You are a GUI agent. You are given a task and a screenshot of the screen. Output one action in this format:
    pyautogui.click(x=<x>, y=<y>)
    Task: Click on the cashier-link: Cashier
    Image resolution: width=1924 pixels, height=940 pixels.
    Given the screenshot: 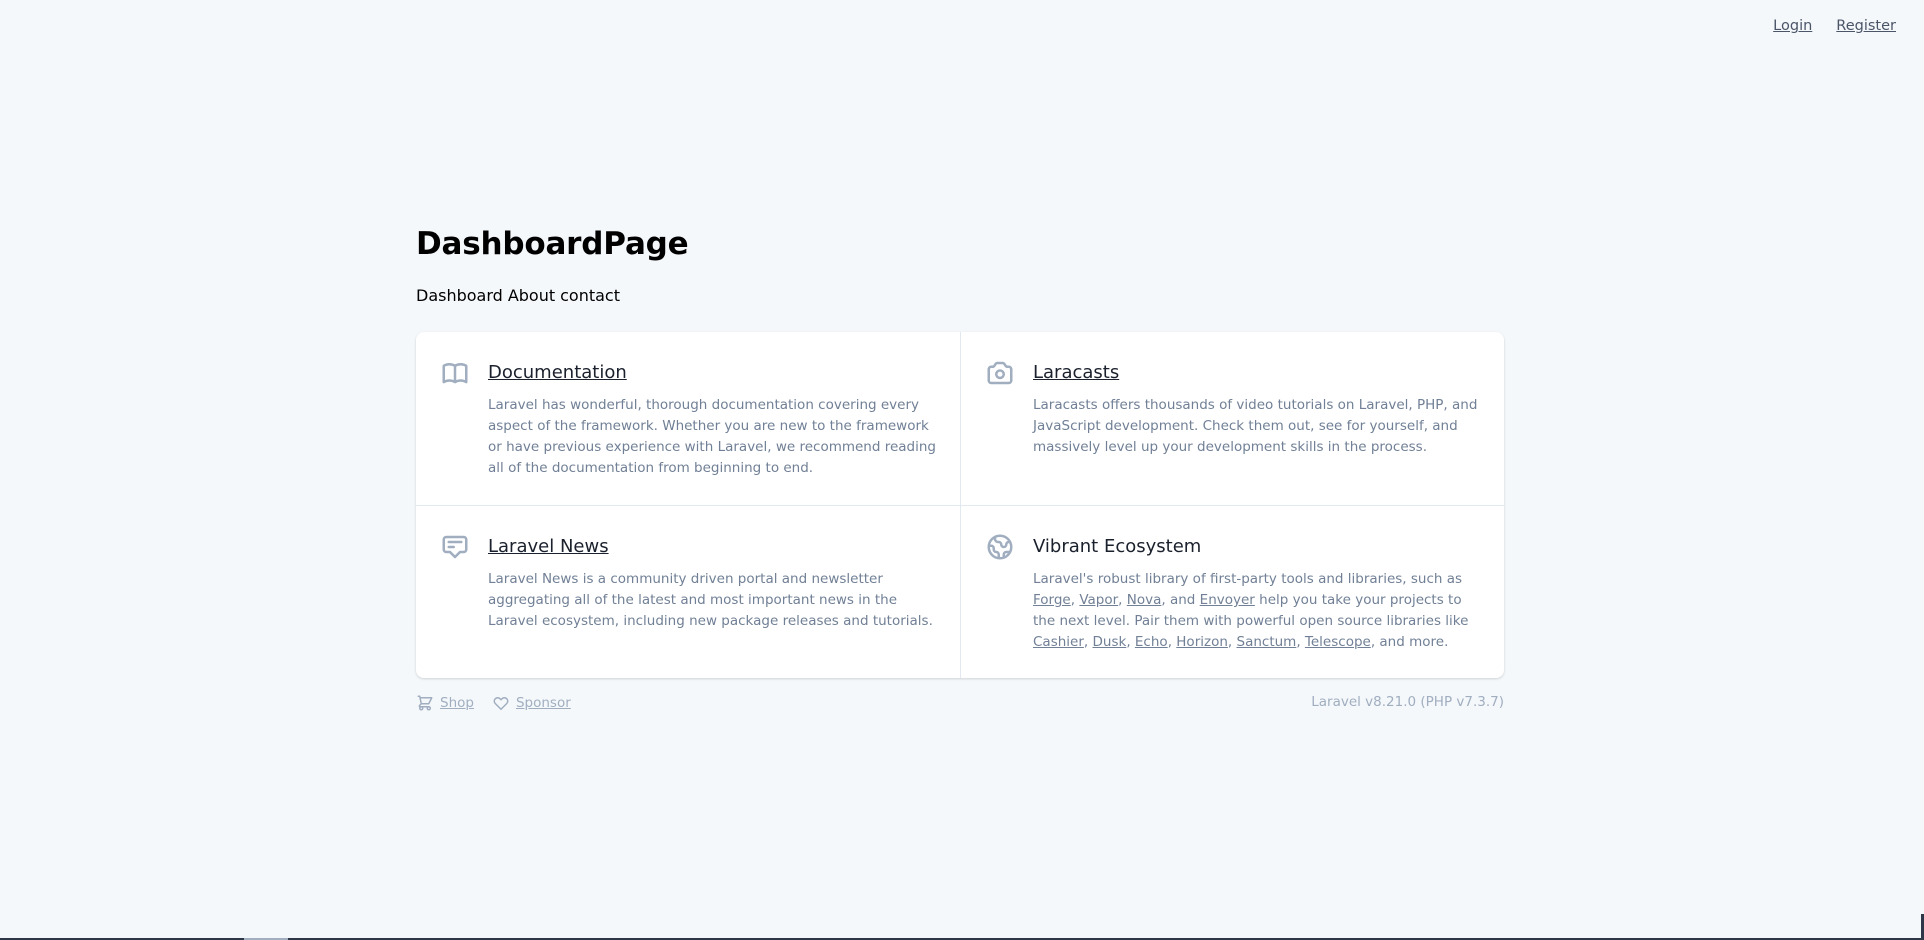 What is the action you would take?
    pyautogui.click(x=1058, y=642)
    